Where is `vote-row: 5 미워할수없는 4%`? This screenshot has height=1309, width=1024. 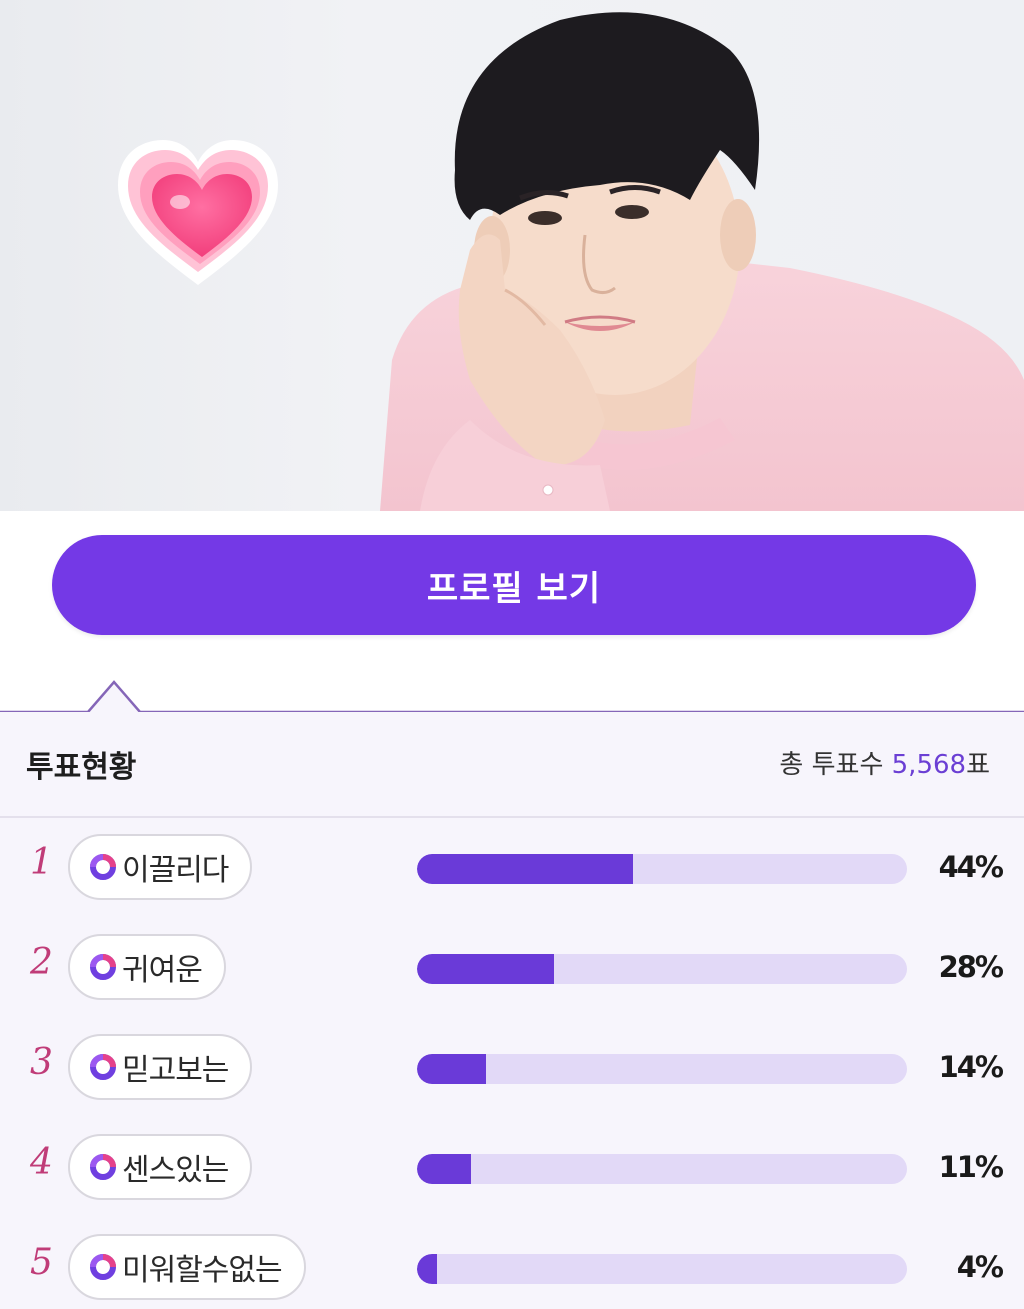 vote-row: 5 미워할수없는 4% is located at coordinates (512, 1269).